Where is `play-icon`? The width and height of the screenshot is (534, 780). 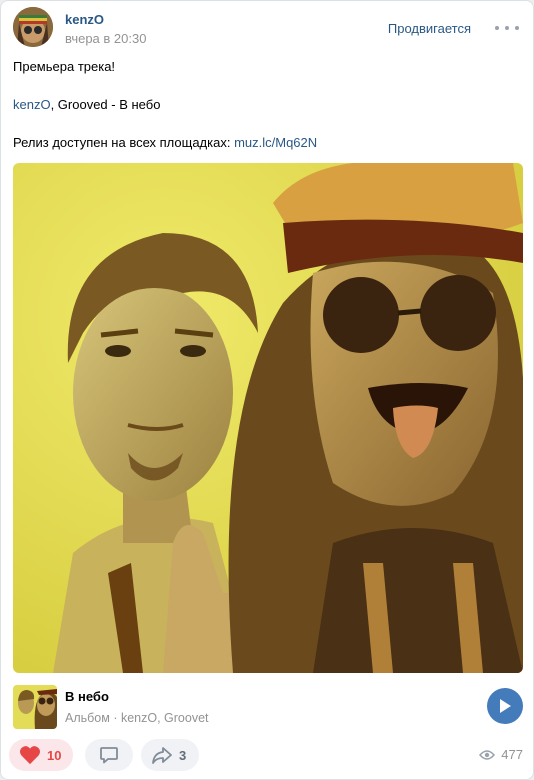
play-icon is located at coordinates (505, 706).